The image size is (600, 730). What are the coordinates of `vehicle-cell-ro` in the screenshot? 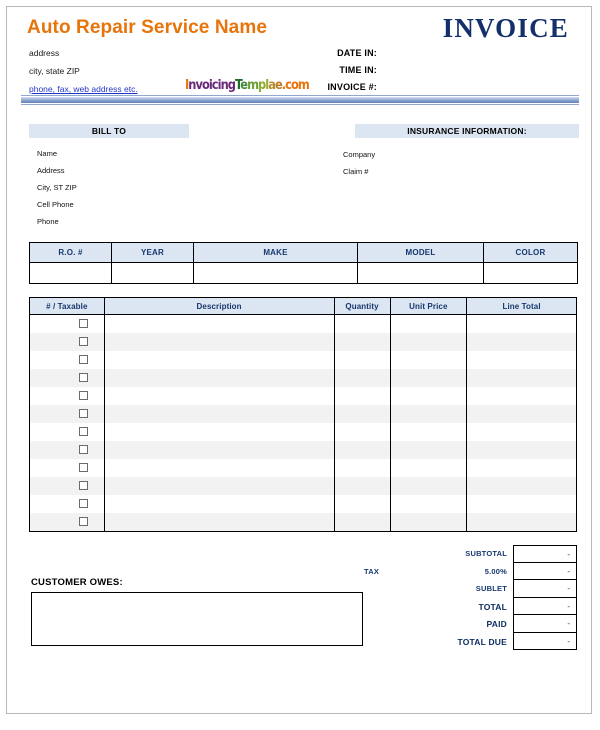 It's located at (70, 273).